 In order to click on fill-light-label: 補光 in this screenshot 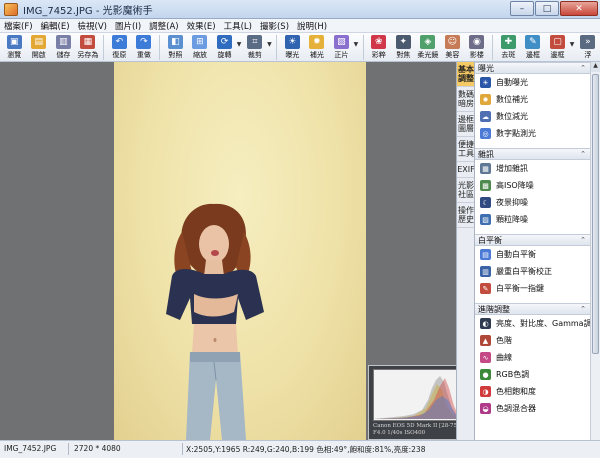, I will do `click(316, 55)`.